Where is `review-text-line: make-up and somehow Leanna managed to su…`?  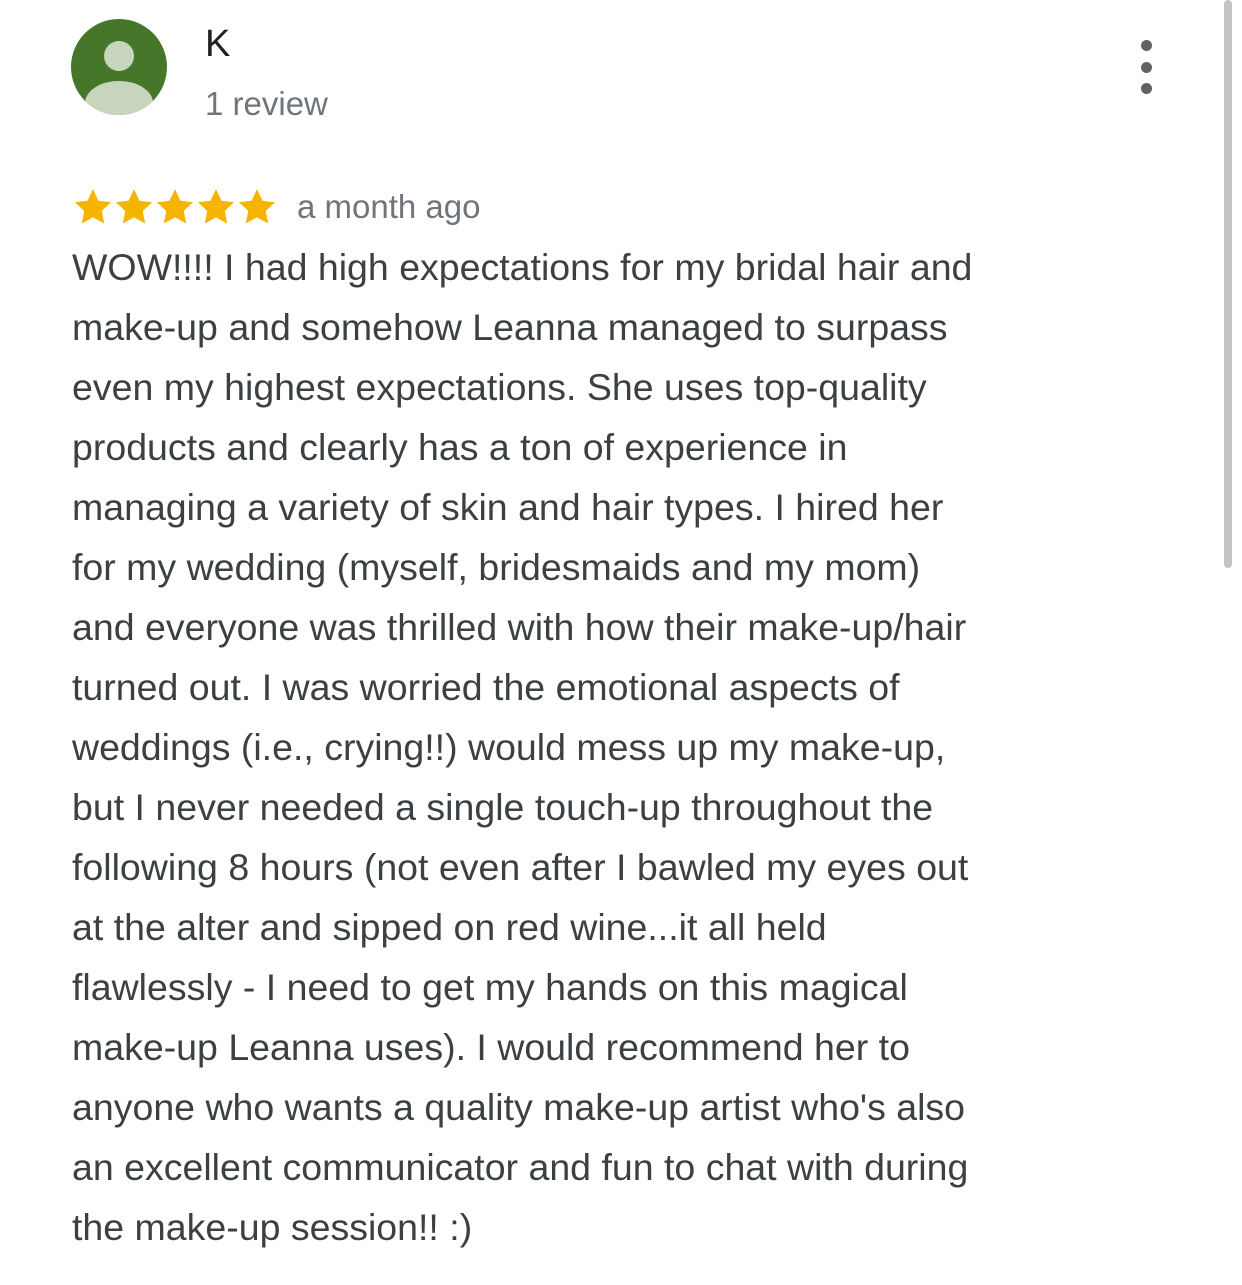 review-text-line: make-up and somehow Leanna managed to su… is located at coordinates (510, 327).